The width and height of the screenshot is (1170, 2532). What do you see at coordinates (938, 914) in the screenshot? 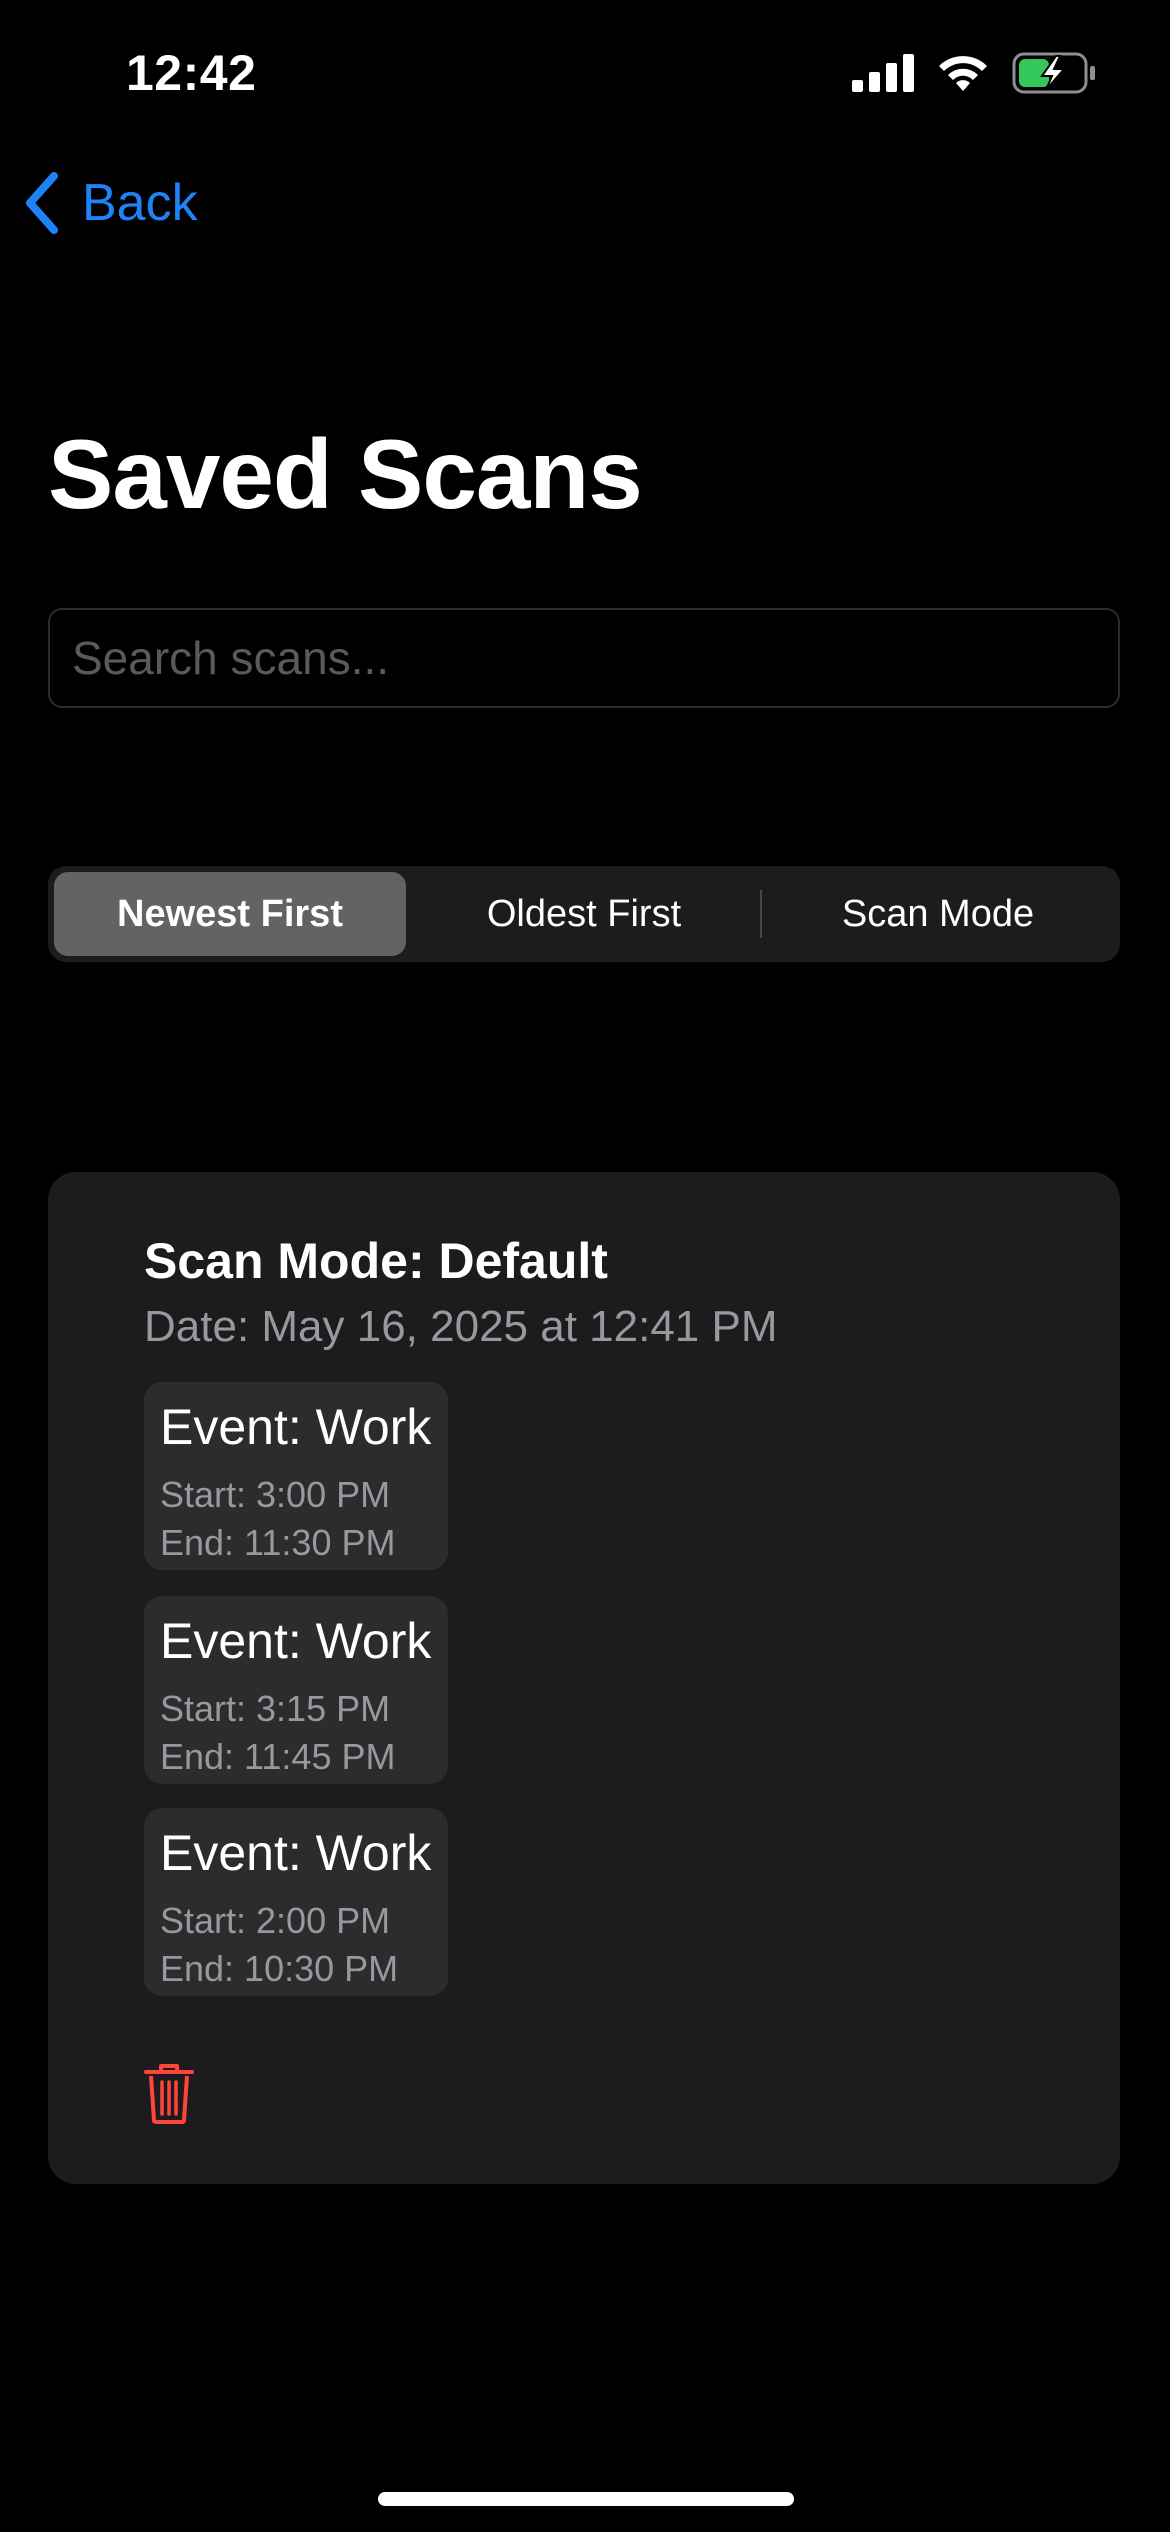
I see `sort-option-scan-mode: Scan Mode` at bounding box center [938, 914].